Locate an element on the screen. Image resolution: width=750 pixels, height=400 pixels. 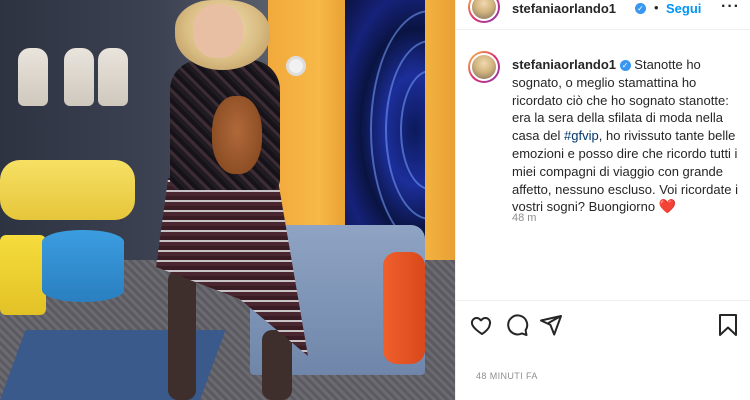
caption-username: stefaniaorlando1 is located at coordinates (564, 64).